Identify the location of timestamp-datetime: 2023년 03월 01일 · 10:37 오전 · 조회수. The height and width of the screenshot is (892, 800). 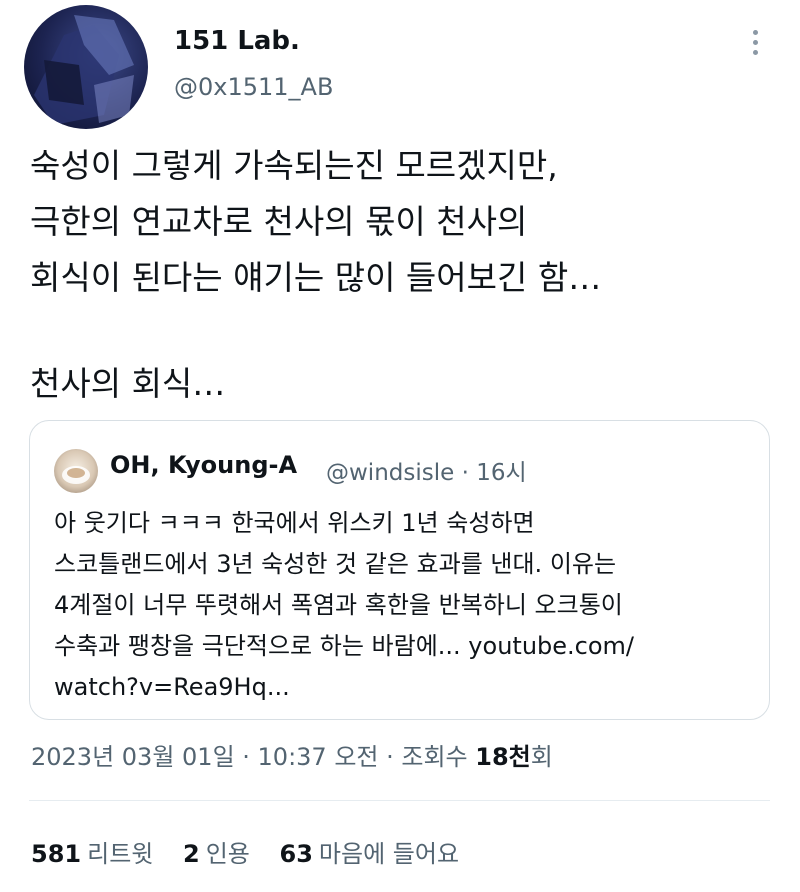
(253, 757).